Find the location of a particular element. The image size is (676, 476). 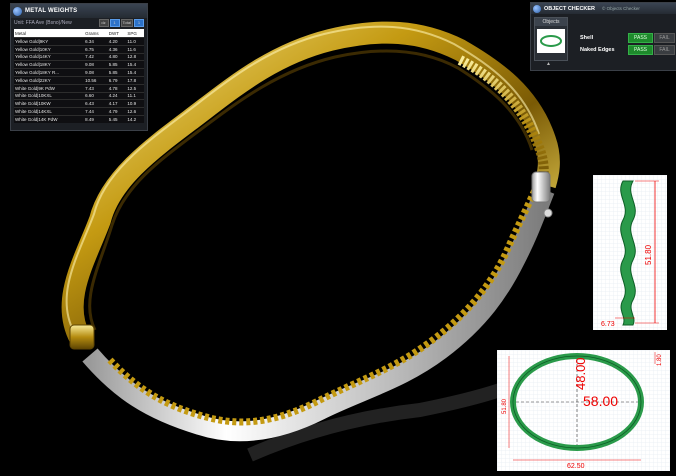

metal-weights-toolbar: Unit: FFA Ave (Bsno)/New dz 1 Total 1 is located at coordinates (79, 23).